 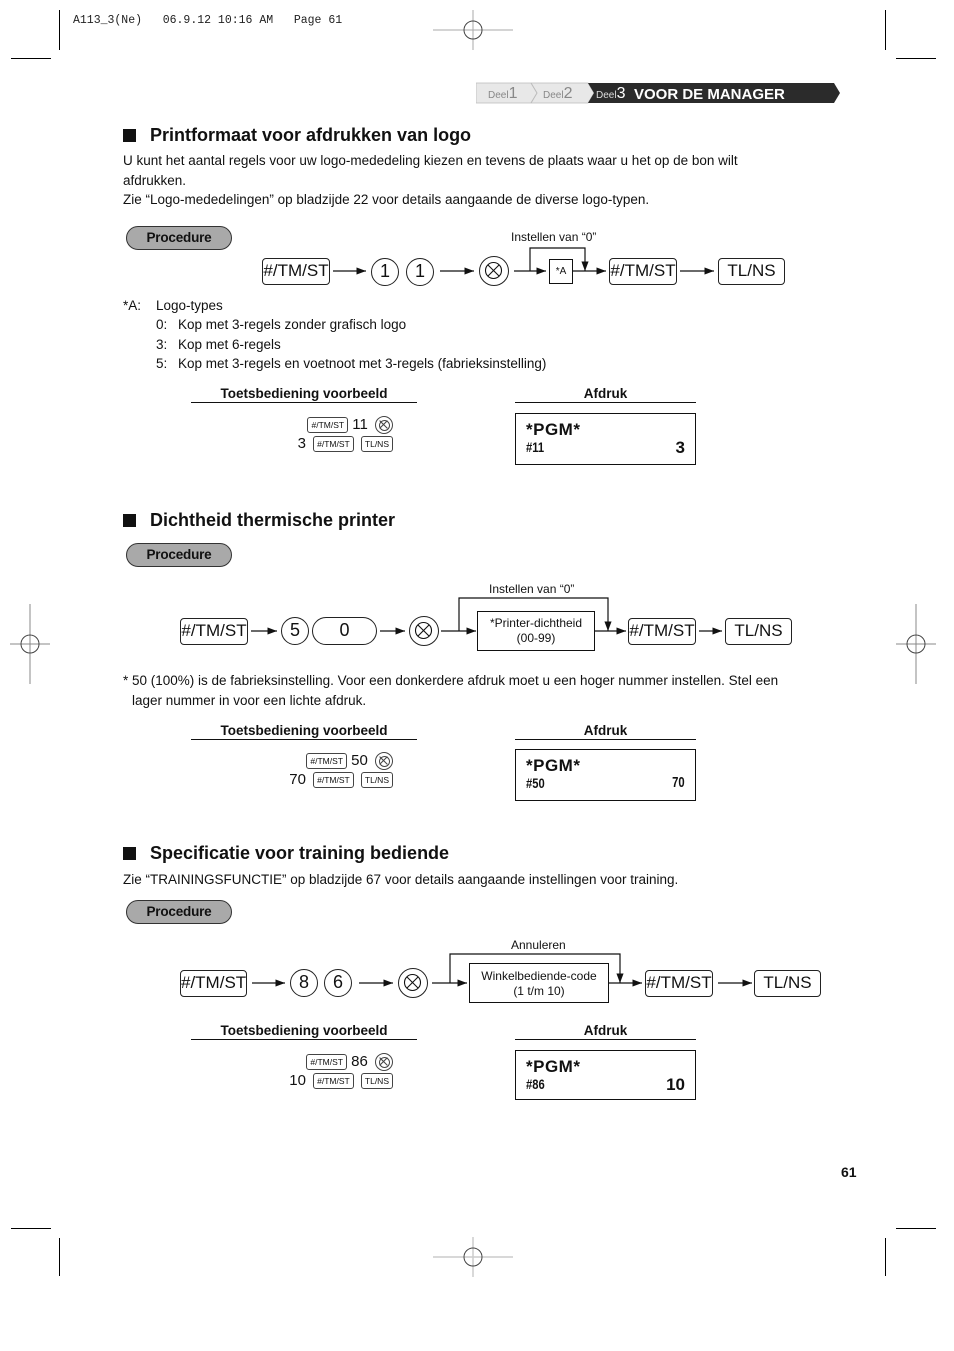 What do you see at coordinates (680, 447) in the screenshot?
I see `receipt-value: 3` at bounding box center [680, 447].